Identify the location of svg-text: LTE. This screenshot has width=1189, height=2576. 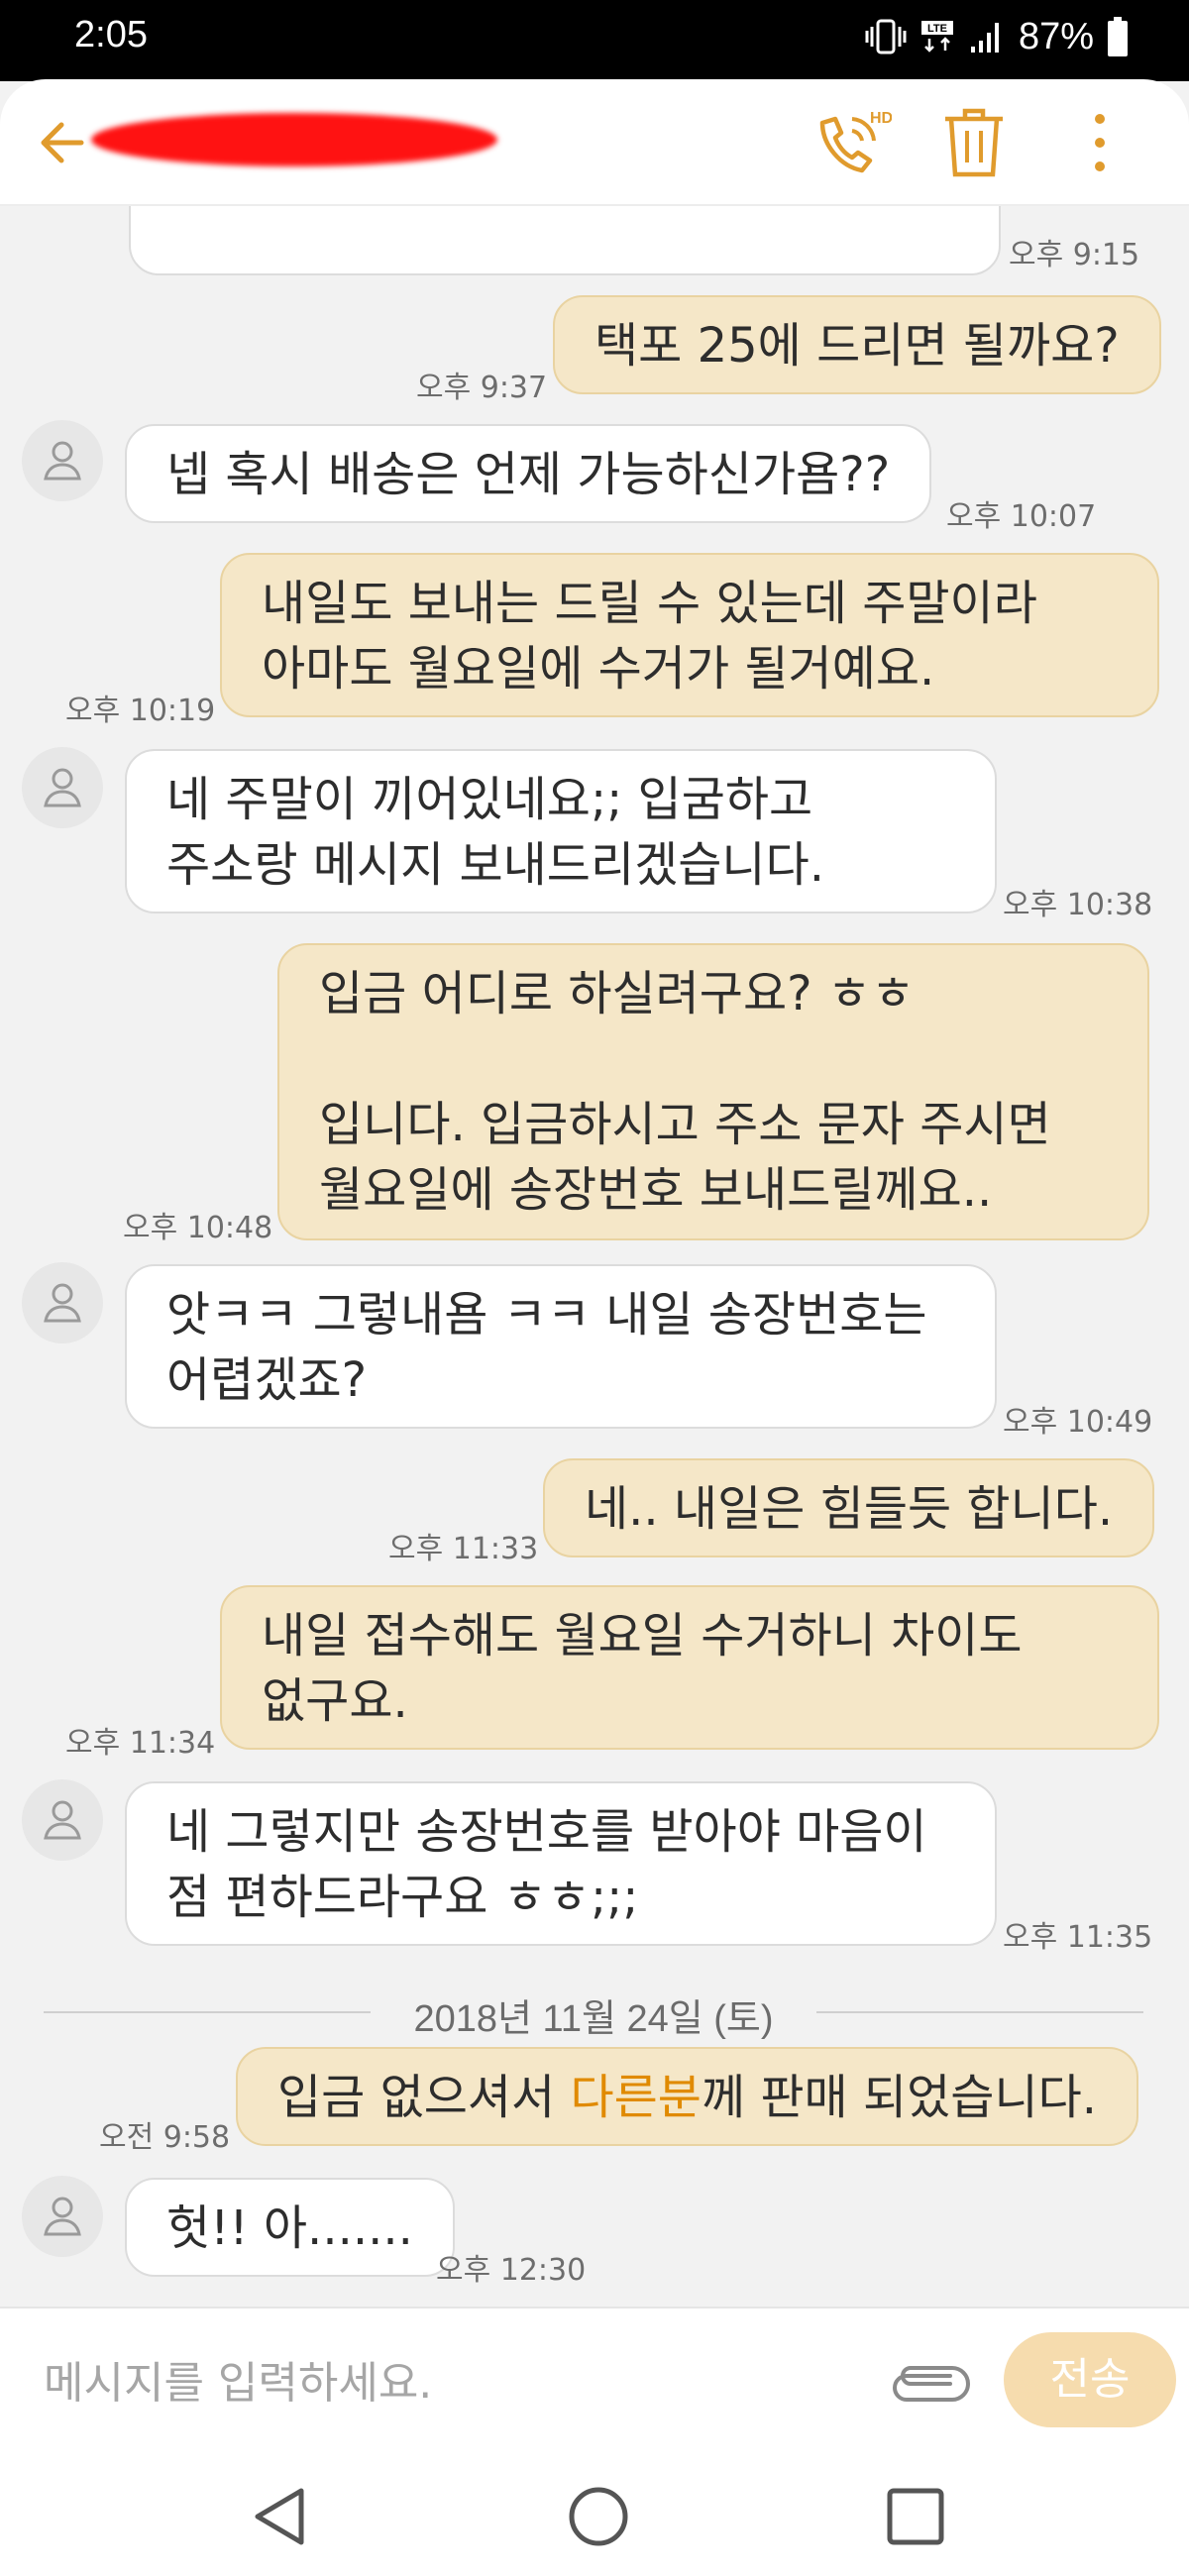
(937, 29).